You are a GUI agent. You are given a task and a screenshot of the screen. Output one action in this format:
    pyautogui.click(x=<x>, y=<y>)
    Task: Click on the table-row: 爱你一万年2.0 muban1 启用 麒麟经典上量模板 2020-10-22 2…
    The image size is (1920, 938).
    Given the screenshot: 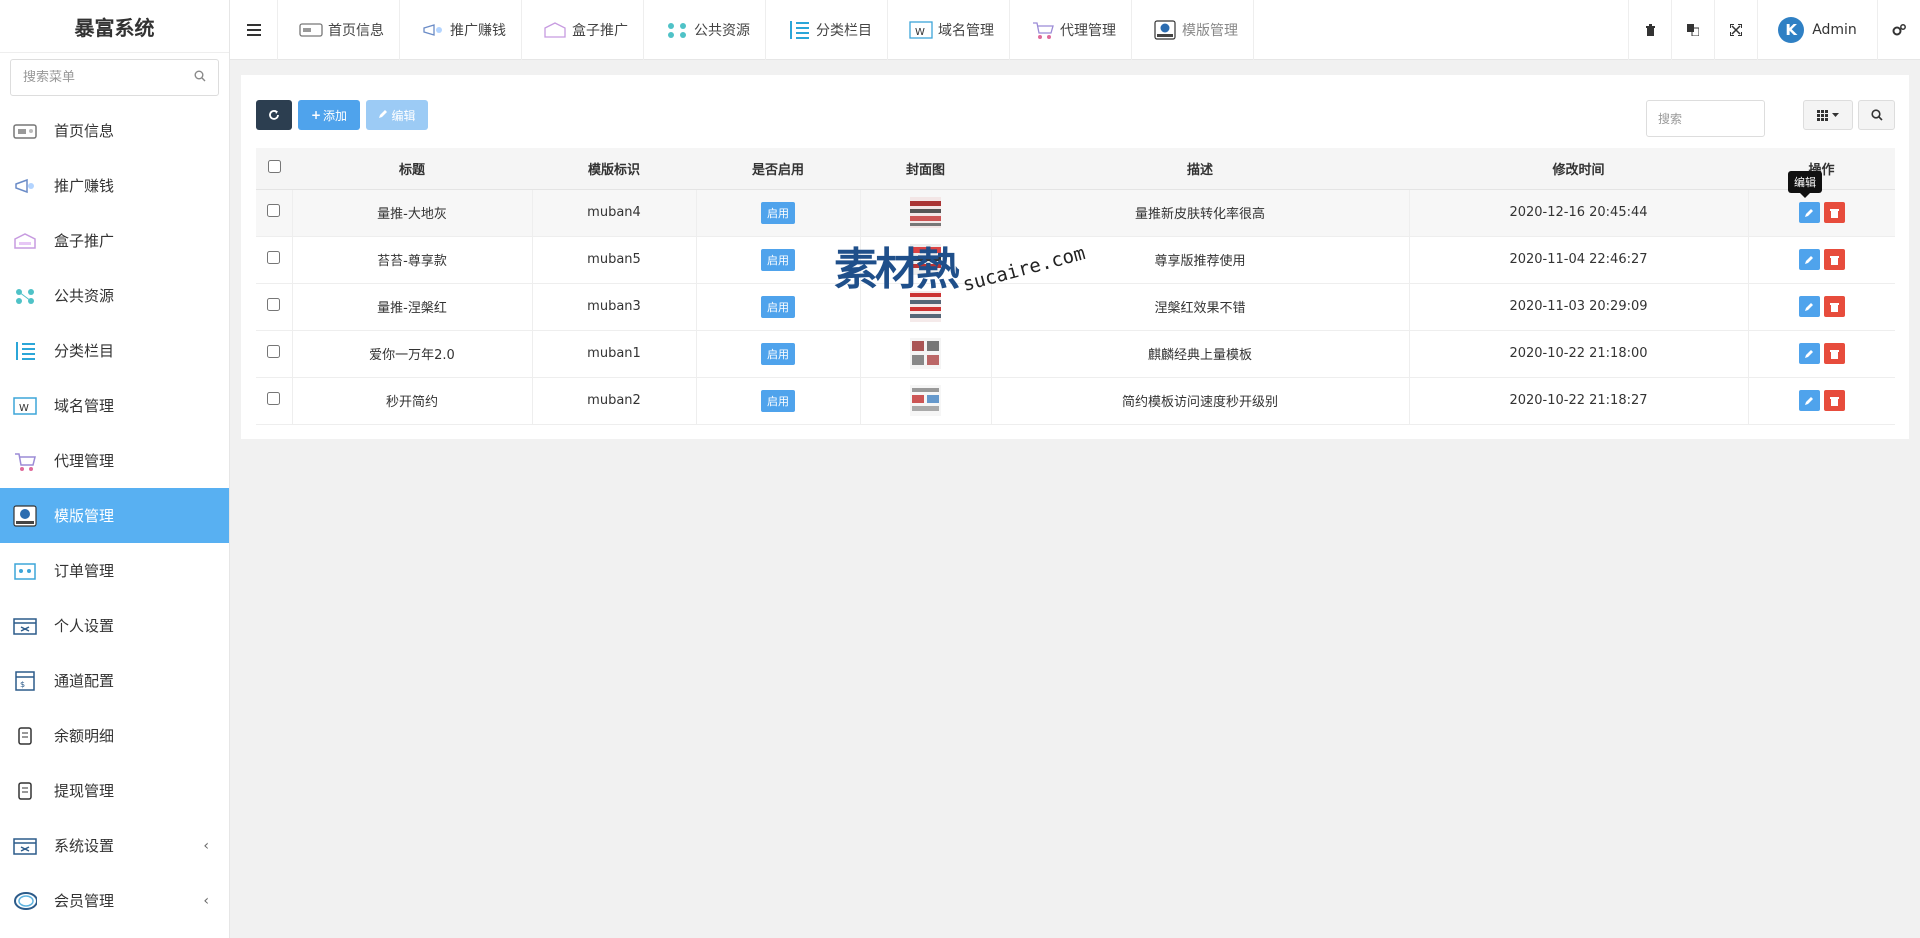 What is the action you would take?
    pyautogui.click(x=1075, y=354)
    